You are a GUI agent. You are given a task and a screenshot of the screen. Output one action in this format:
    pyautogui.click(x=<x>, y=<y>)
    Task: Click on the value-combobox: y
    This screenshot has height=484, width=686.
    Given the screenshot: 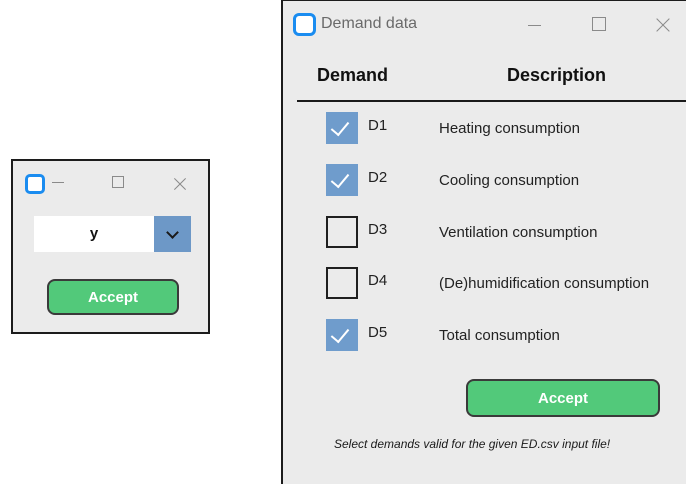 What is the action you would take?
    pyautogui.click(x=112, y=234)
    